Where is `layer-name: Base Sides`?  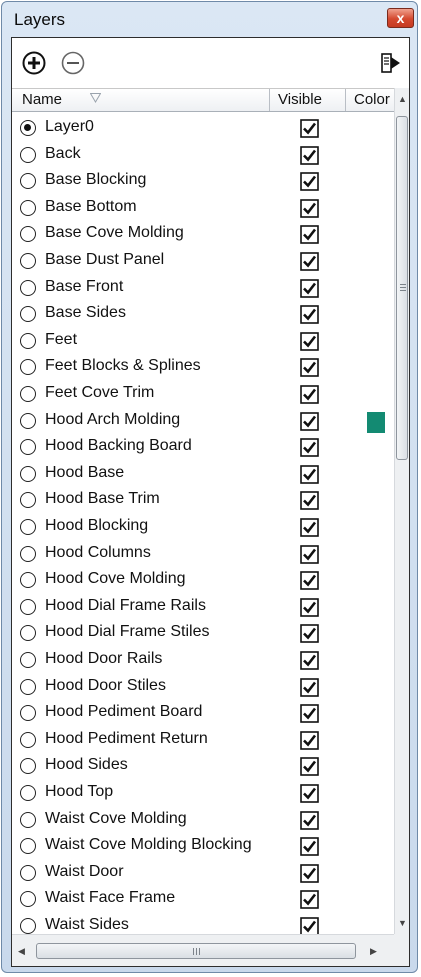
layer-name: Base Sides is located at coordinates (85, 313).